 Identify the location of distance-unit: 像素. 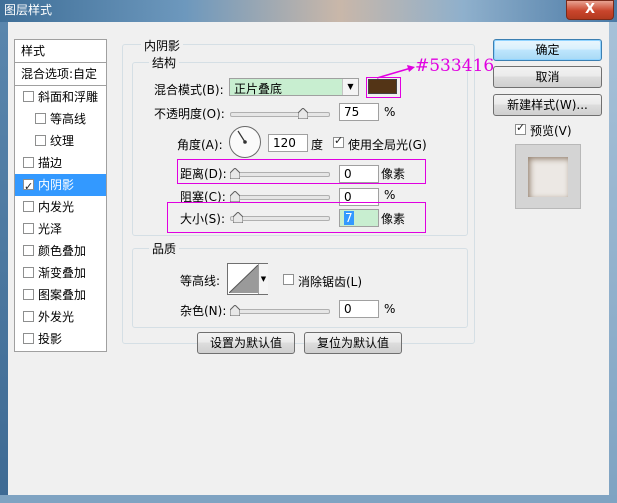
(393, 174).